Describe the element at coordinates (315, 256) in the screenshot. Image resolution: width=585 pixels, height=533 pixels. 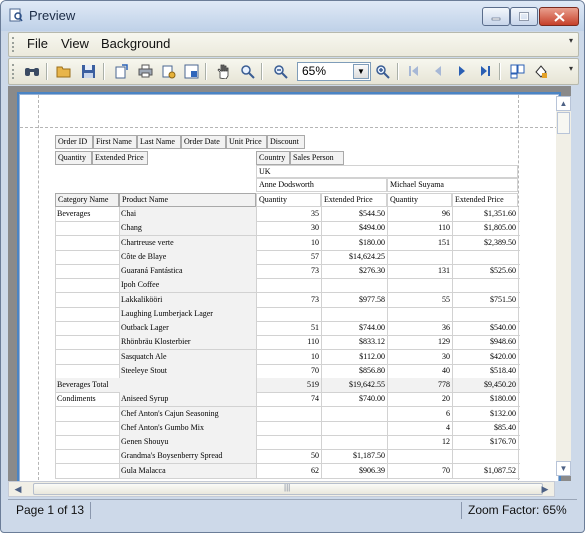
I see `quantity-cell: 57` at that location.